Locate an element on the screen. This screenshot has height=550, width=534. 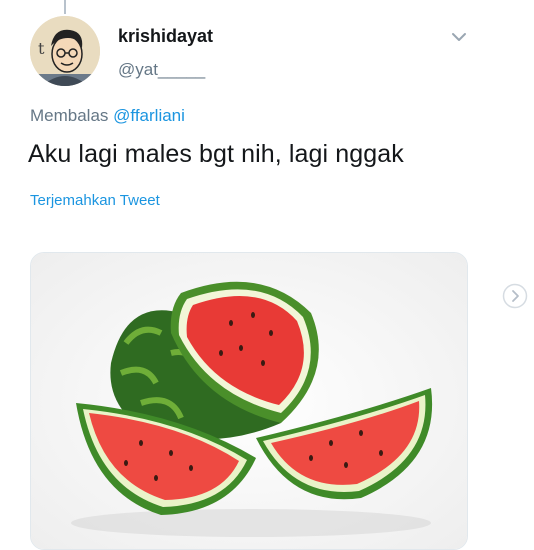
translate-tweet-link: Terjemahkan Tweet is located at coordinates (95, 200).